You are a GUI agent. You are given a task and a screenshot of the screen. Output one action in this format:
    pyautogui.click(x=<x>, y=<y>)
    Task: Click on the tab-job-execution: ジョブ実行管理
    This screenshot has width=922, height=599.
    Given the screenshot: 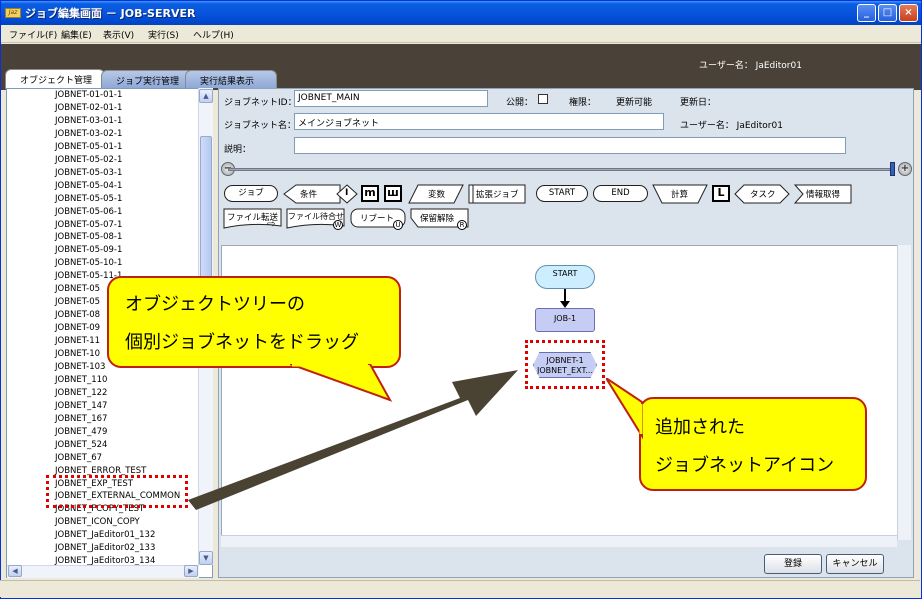 What is the action you would take?
    pyautogui.click(x=147, y=79)
    